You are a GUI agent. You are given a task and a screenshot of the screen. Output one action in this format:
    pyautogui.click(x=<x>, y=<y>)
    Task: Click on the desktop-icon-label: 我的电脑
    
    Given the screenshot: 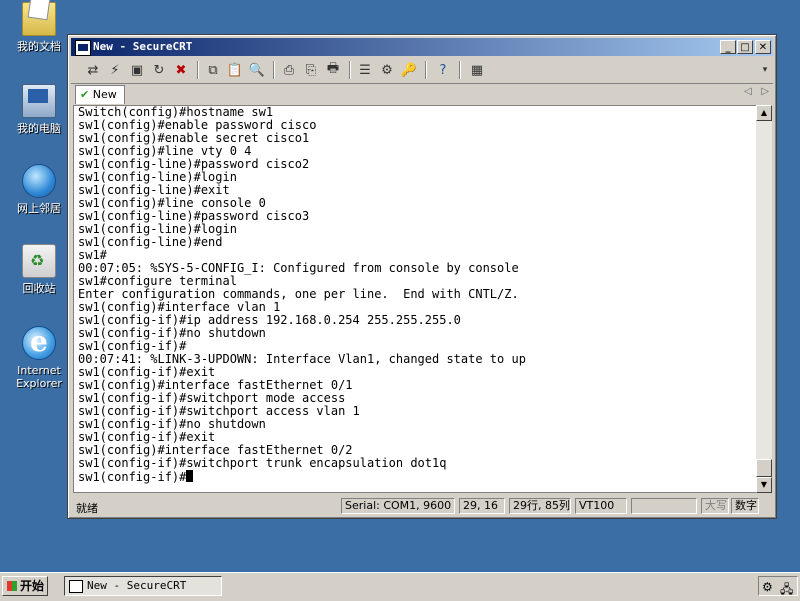 What is the action you would take?
    pyautogui.click(x=39, y=128)
    